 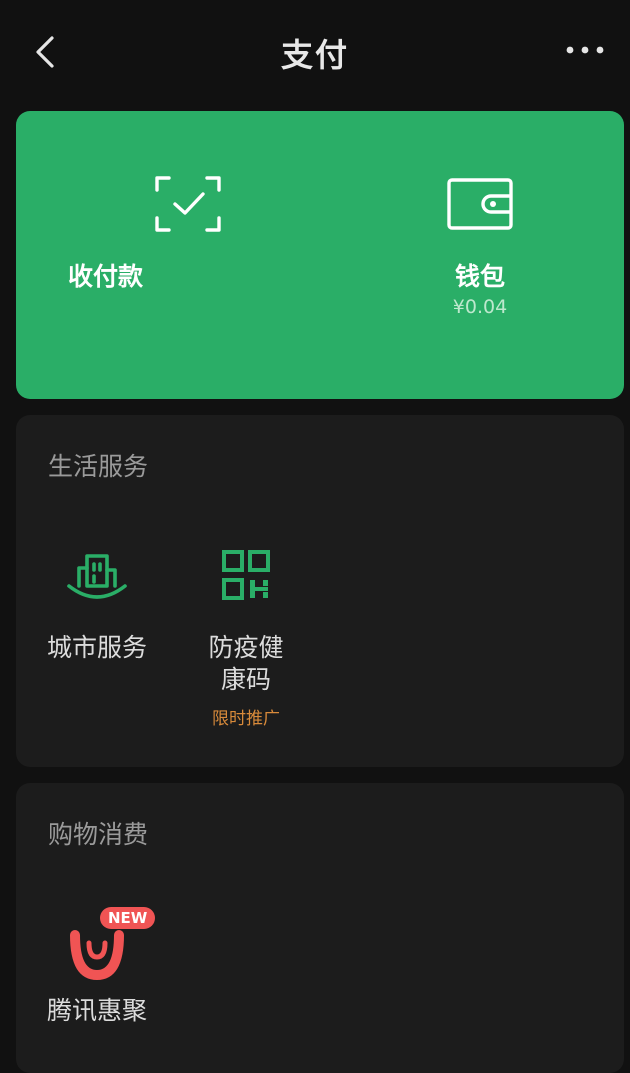 What do you see at coordinates (96, 647) in the screenshot?
I see `city-services-label: 城市服务` at bounding box center [96, 647].